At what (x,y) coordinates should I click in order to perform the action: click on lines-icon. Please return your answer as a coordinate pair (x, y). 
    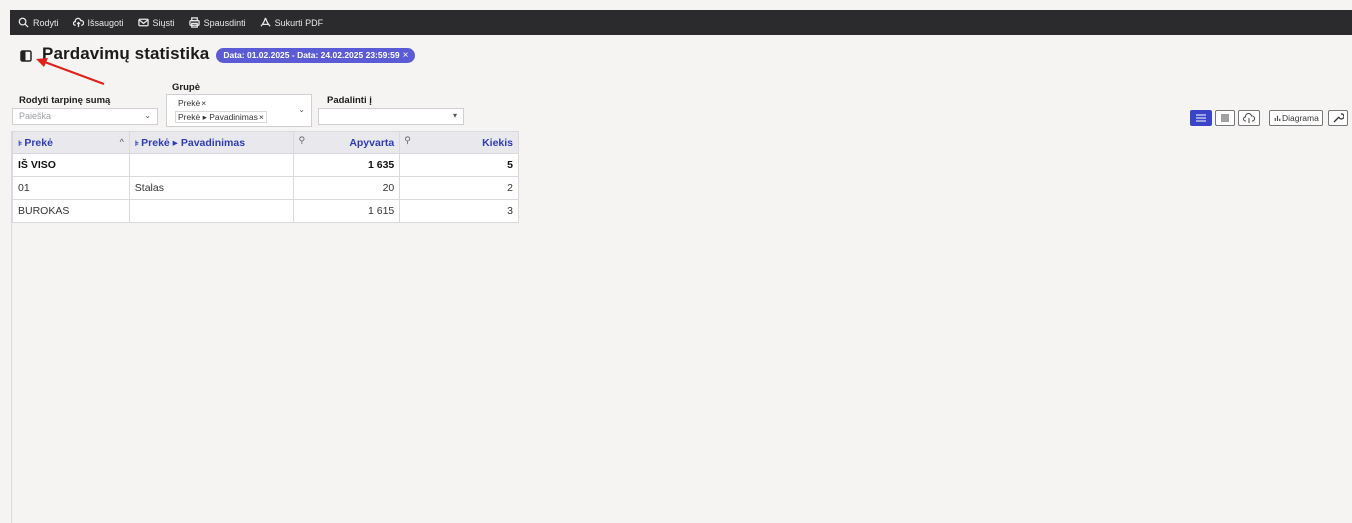
    Looking at the image, I should click on (1225, 118).